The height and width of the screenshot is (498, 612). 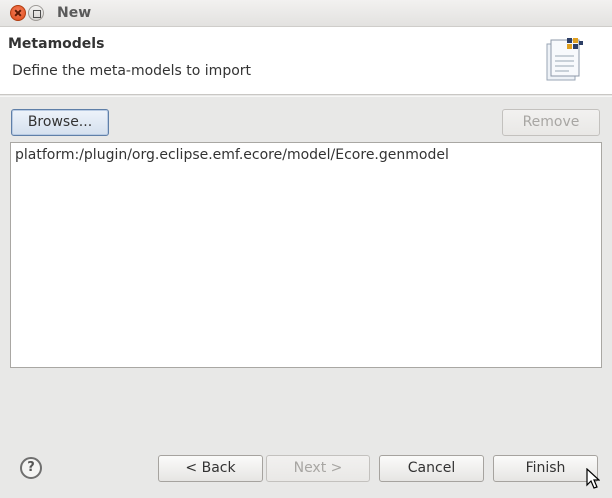 What do you see at coordinates (564, 59) in the screenshot?
I see `wizard-banner-icon` at bounding box center [564, 59].